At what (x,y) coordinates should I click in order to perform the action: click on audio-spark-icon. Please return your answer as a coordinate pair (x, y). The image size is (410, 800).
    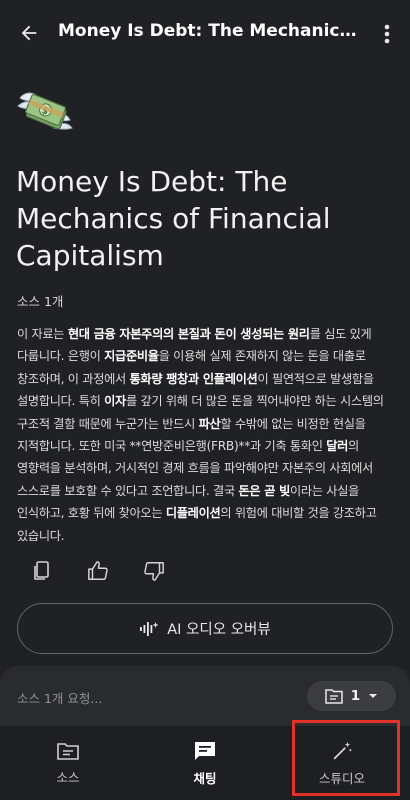
    Looking at the image, I should click on (149, 628).